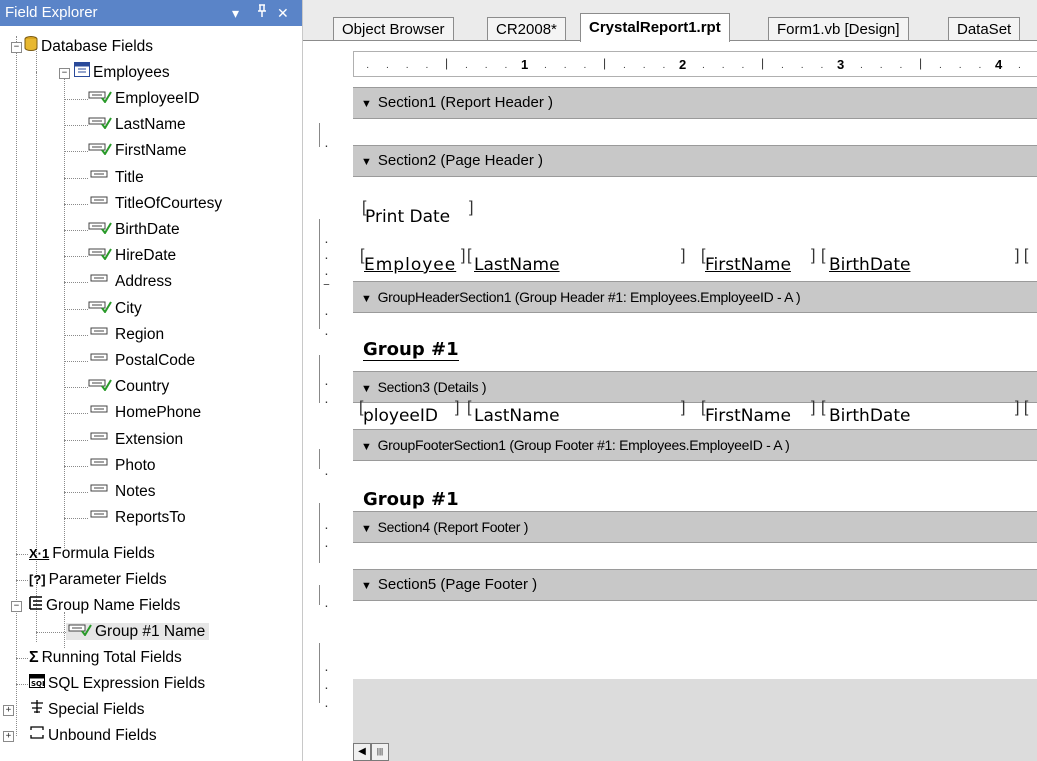 Image resolution: width=1037 pixels, height=761 pixels. Describe the element at coordinates (695, 64) in the screenshot. I see `horizontal-ruler: · · · · | · · · 1 · · · | · · · 2 · · · | · · · 3 · · · | · · · 4 ·` at that location.